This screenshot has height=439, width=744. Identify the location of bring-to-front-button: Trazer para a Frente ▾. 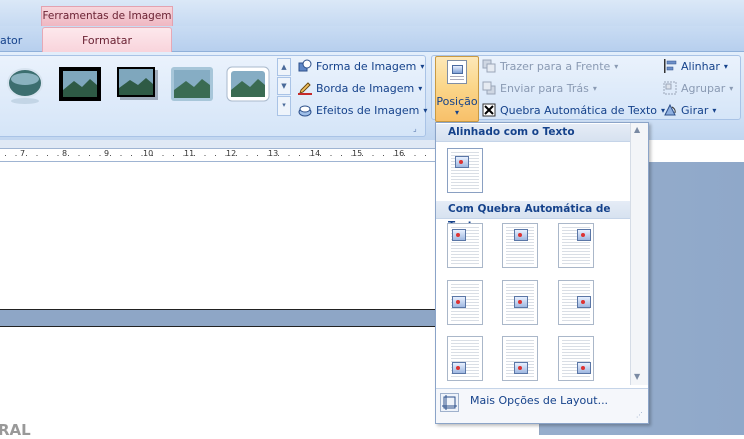
(550, 66).